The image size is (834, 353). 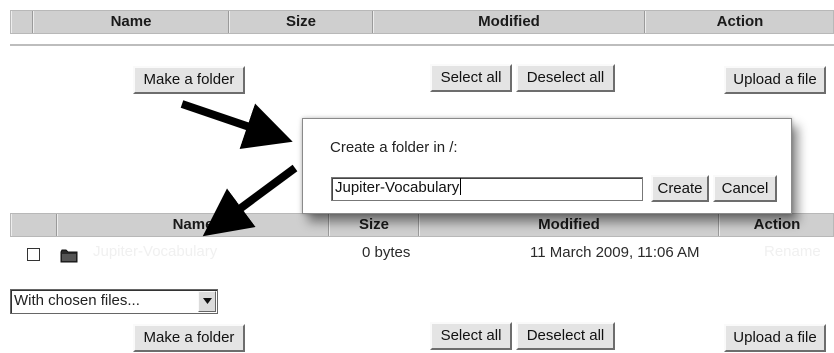 I want to click on arrow-to-new-folder, so click(x=250, y=200).